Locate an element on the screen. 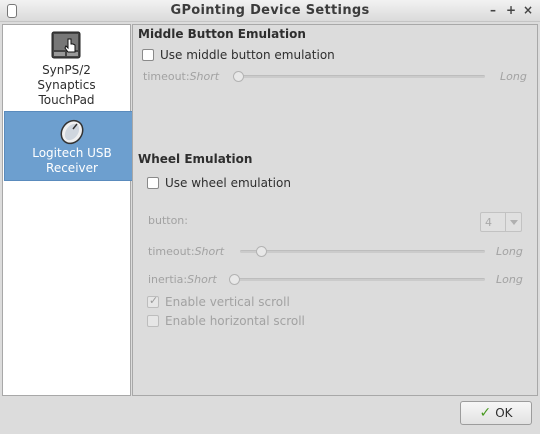 This screenshot has height=434, width=540. horizontal-scroll-label: Enable horizontal scroll is located at coordinates (235, 321).